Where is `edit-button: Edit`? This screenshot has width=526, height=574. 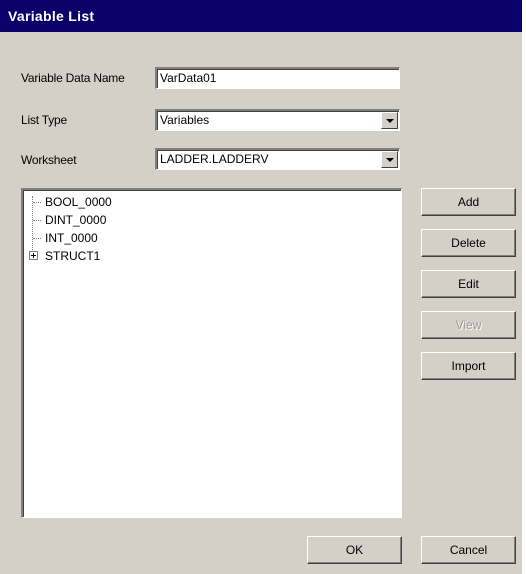
edit-button: Edit is located at coordinates (468, 284).